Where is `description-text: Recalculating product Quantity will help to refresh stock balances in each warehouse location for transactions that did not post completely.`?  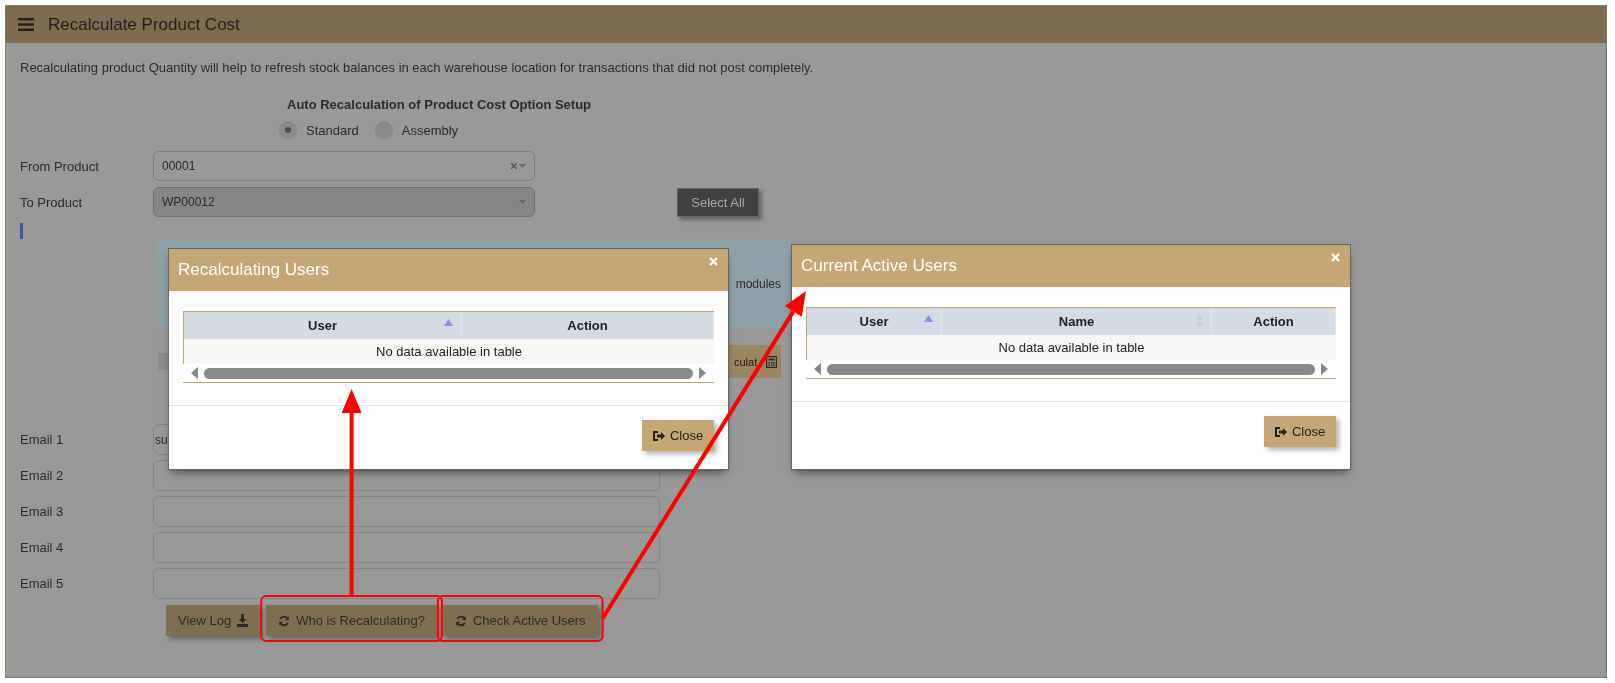 description-text: Recalculating product Quantity will help to refresh stock balances in each warehouse location for transactions that did not post completely. is located at coordinates (417, 68).